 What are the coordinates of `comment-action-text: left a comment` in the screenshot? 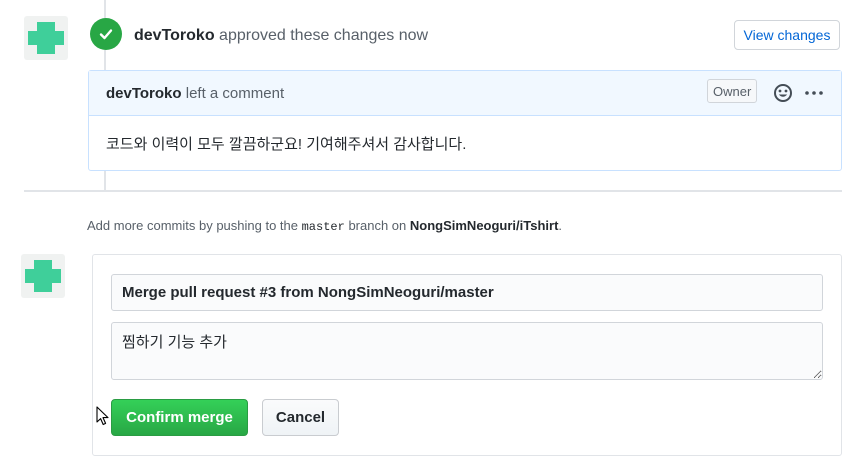 It's located at (233, 93).